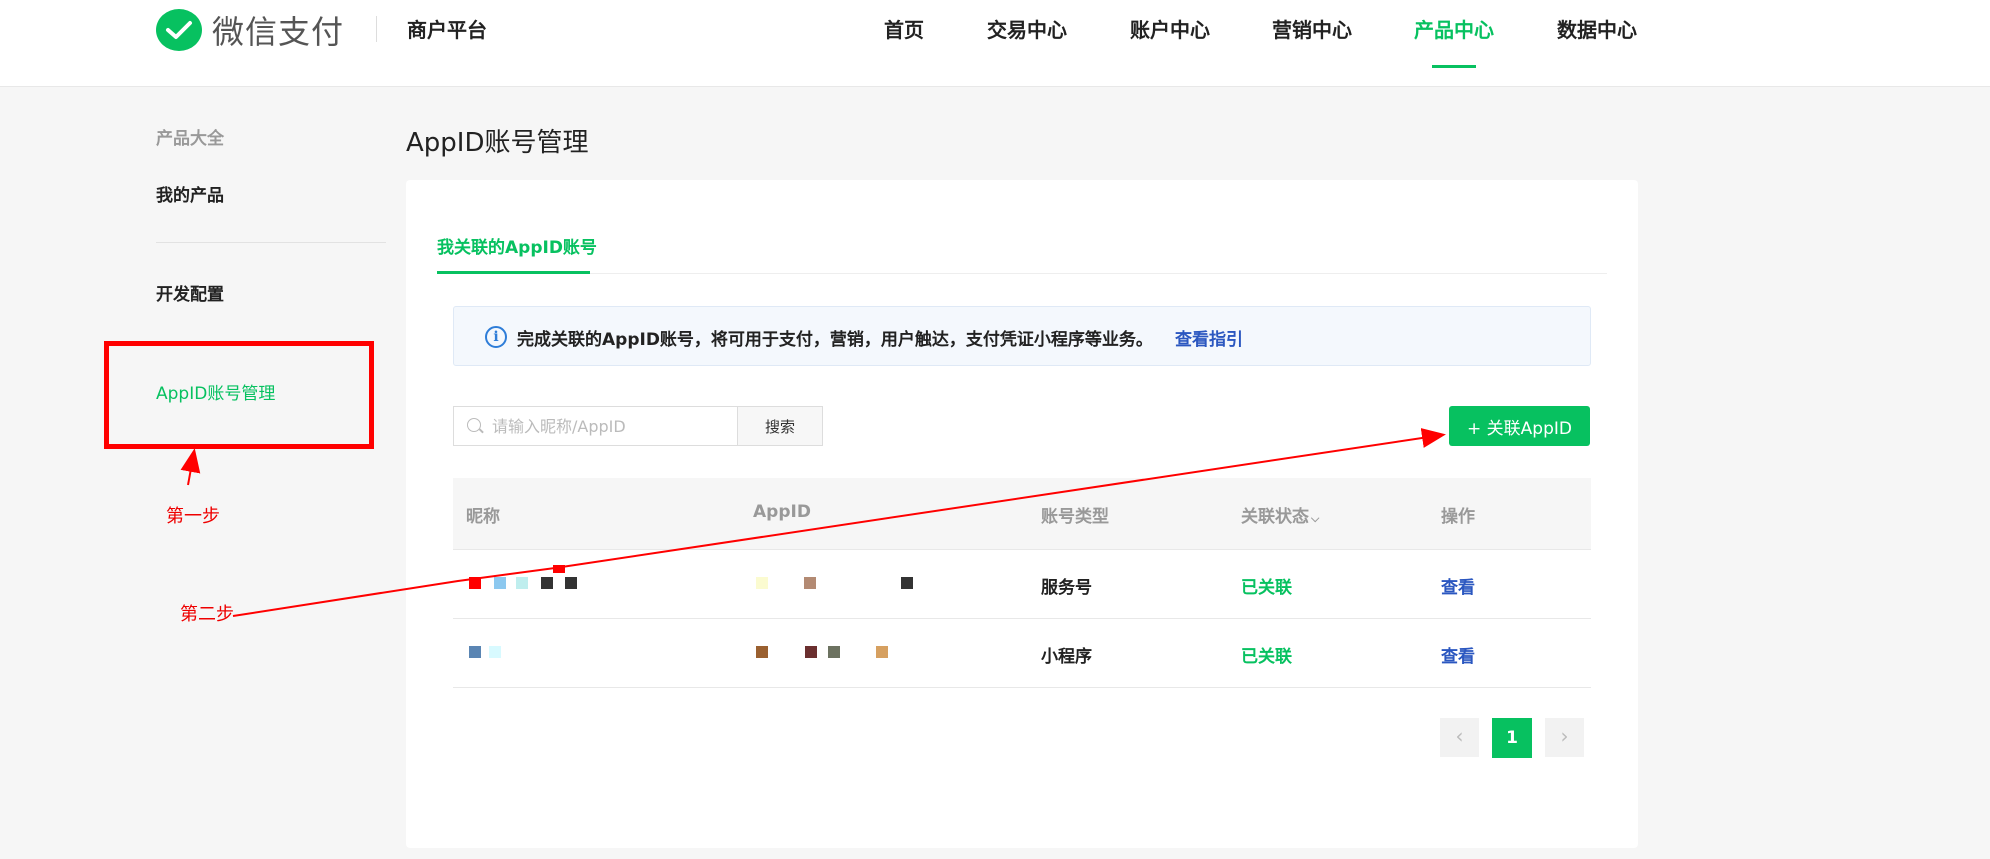  What do you see at coordinates (497, 143) in the screenshot?
I see `page-title: AppID账号管理` at bounding box center [497, 143].